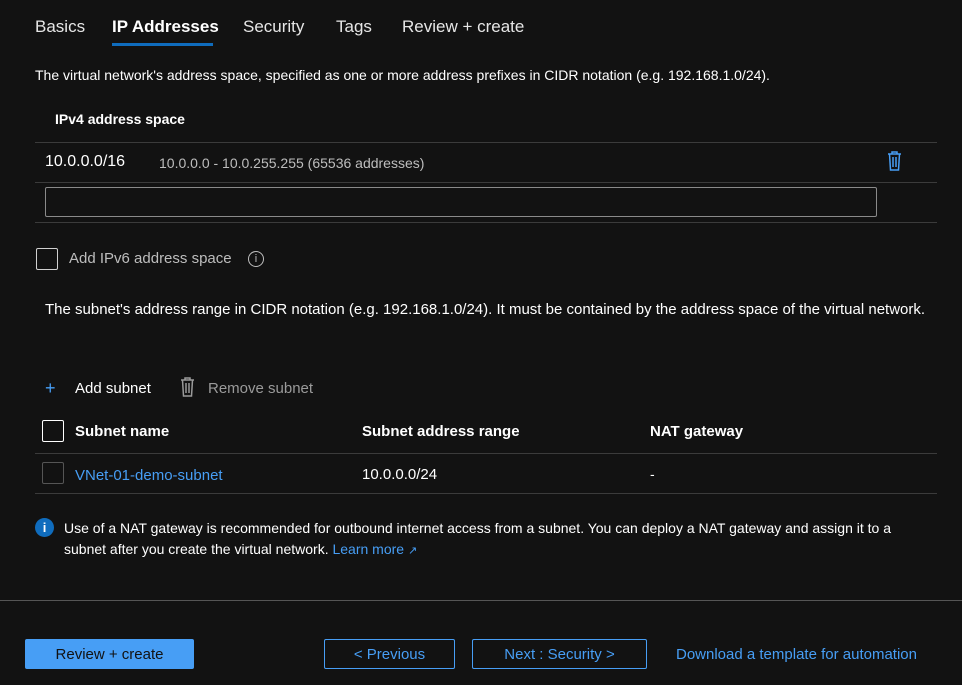  I want to click on ipv6-checkbox, so click(47, 259).